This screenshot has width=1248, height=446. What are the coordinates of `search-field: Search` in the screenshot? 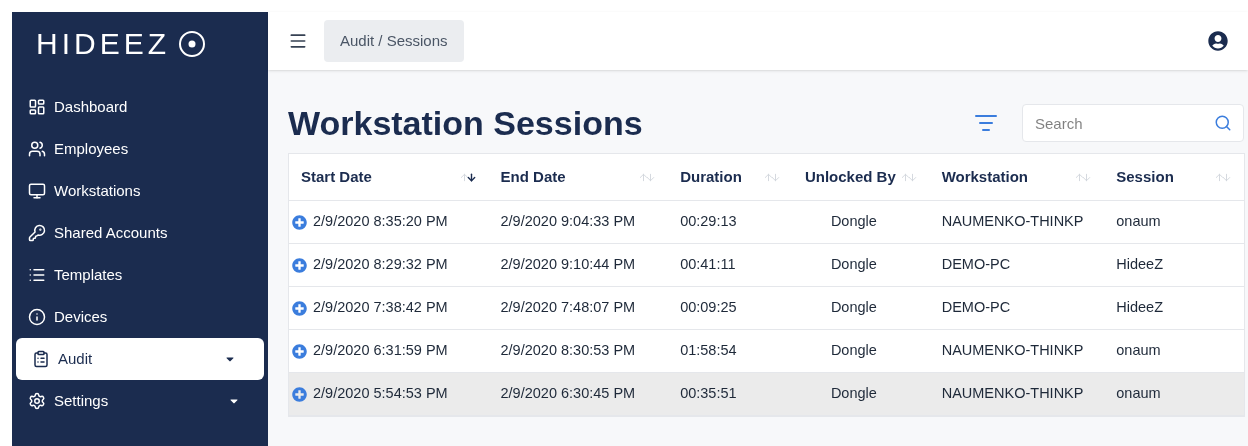 It's located at (1133, 123).